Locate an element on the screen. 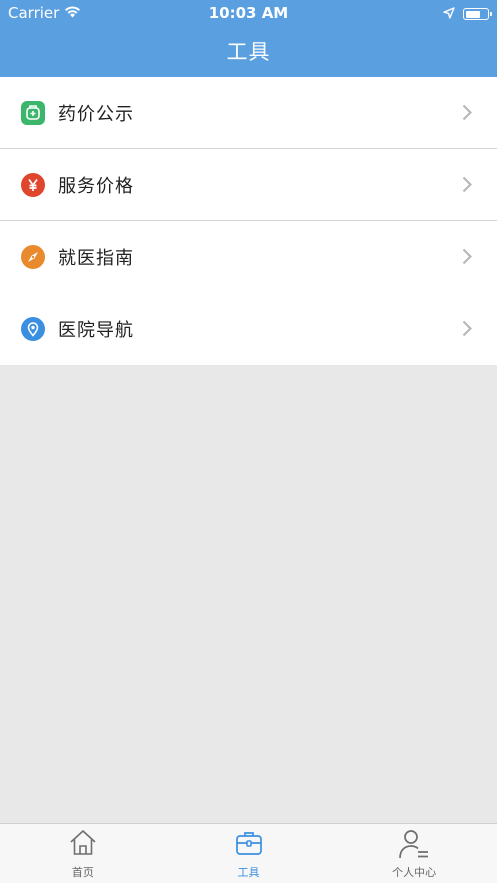 The height and width of the screenshot is (883, 497). menu-item-label: 药价公示 is located at coordinates (96, 114).